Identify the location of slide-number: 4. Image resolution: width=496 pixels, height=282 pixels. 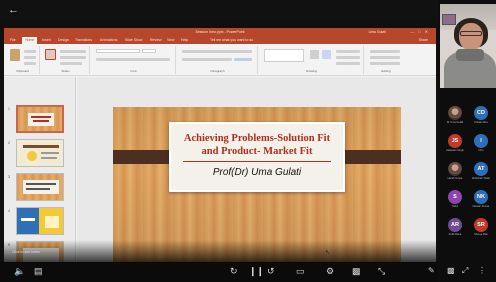
(9, 211).